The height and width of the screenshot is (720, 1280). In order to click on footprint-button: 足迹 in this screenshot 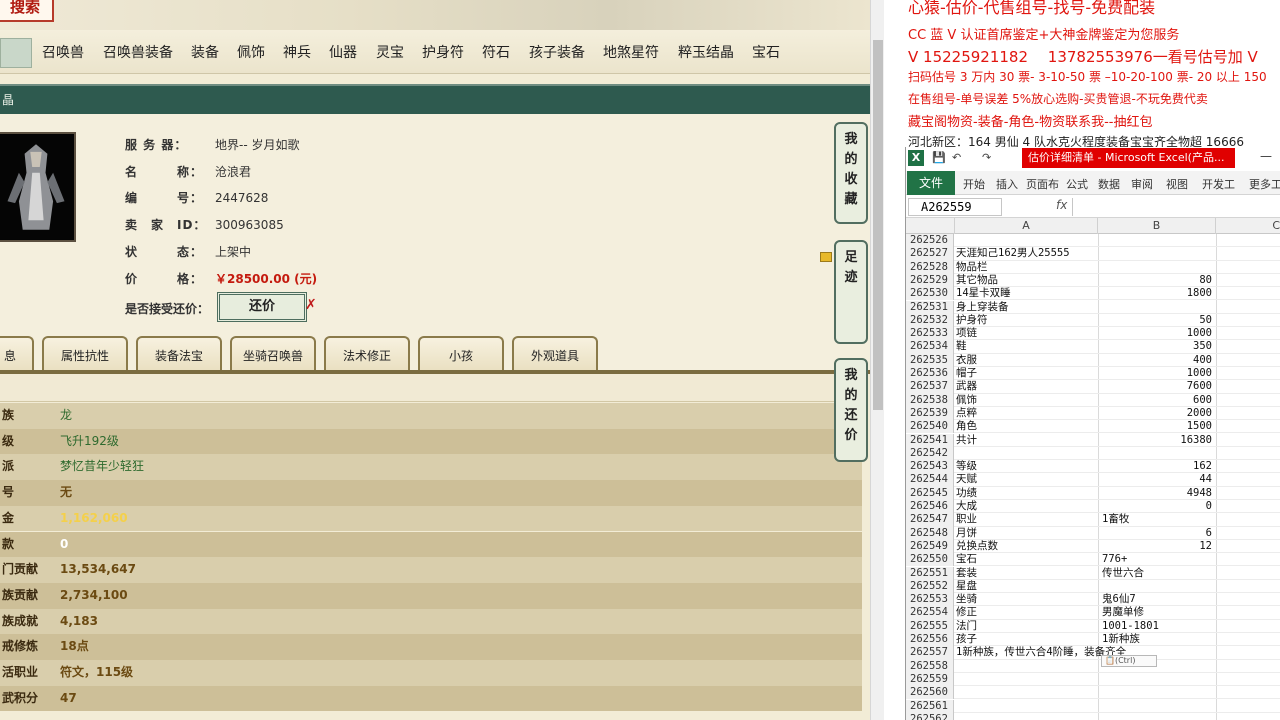, I will do `click(851, 292)`.